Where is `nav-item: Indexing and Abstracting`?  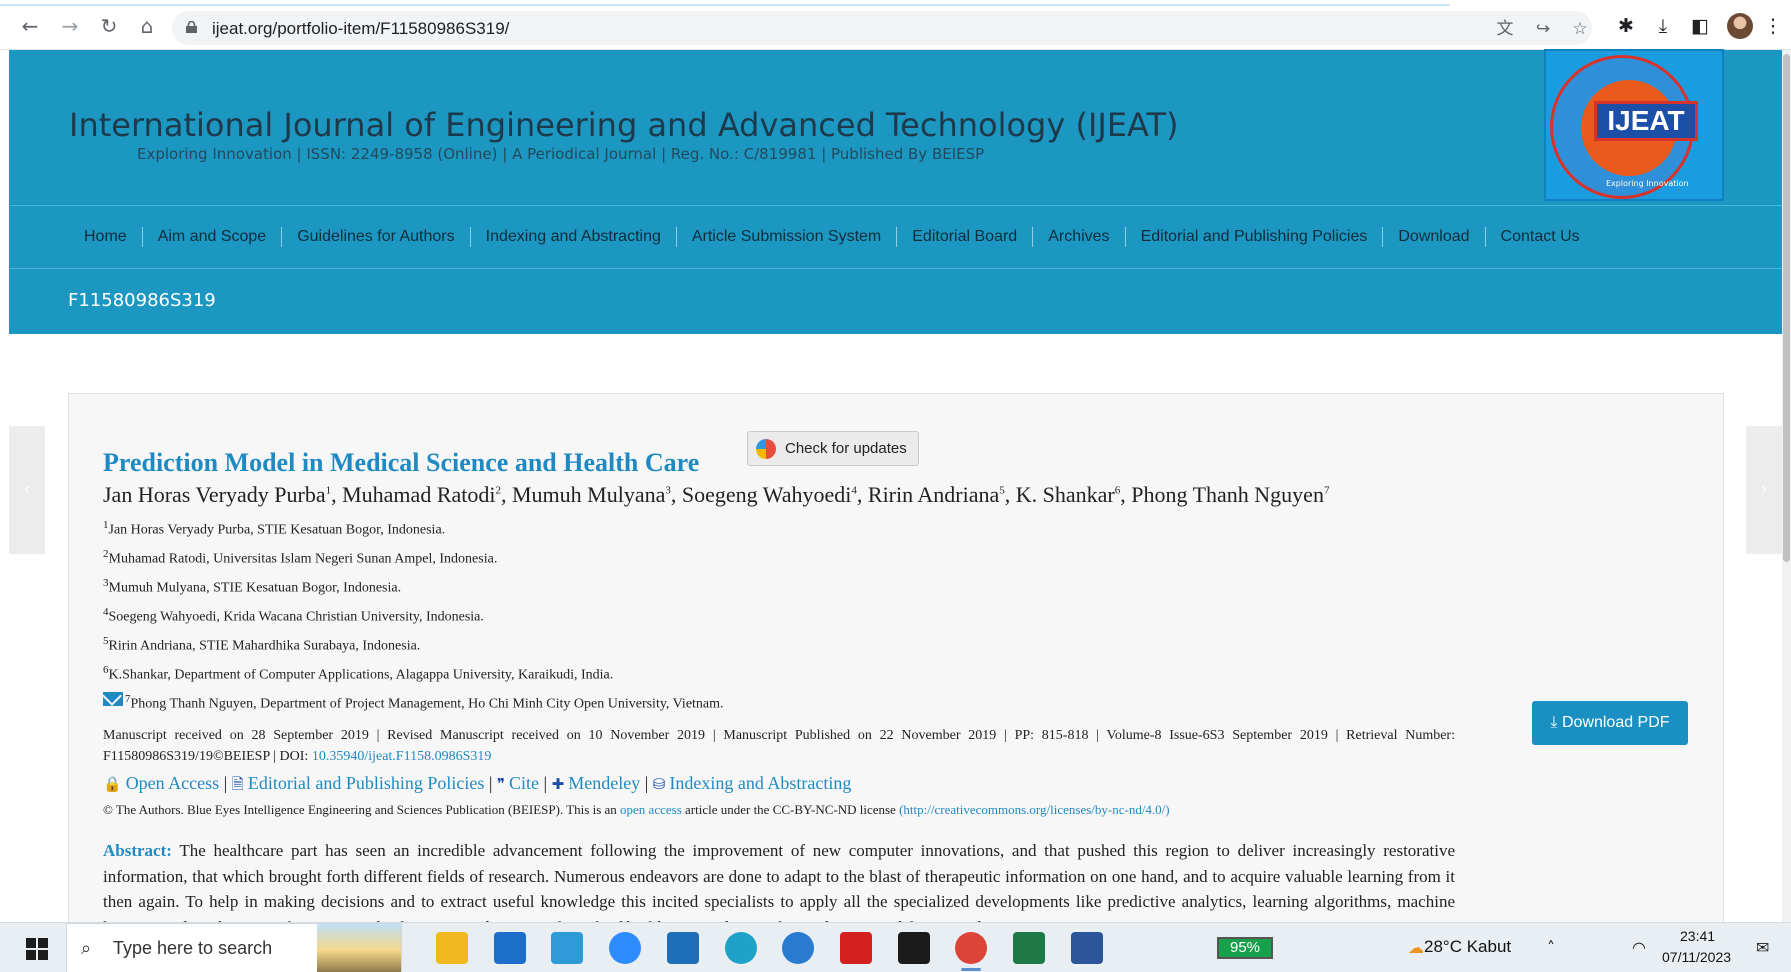 nav-item: Indexing and Abstracting is located at coordinates (572, 237).